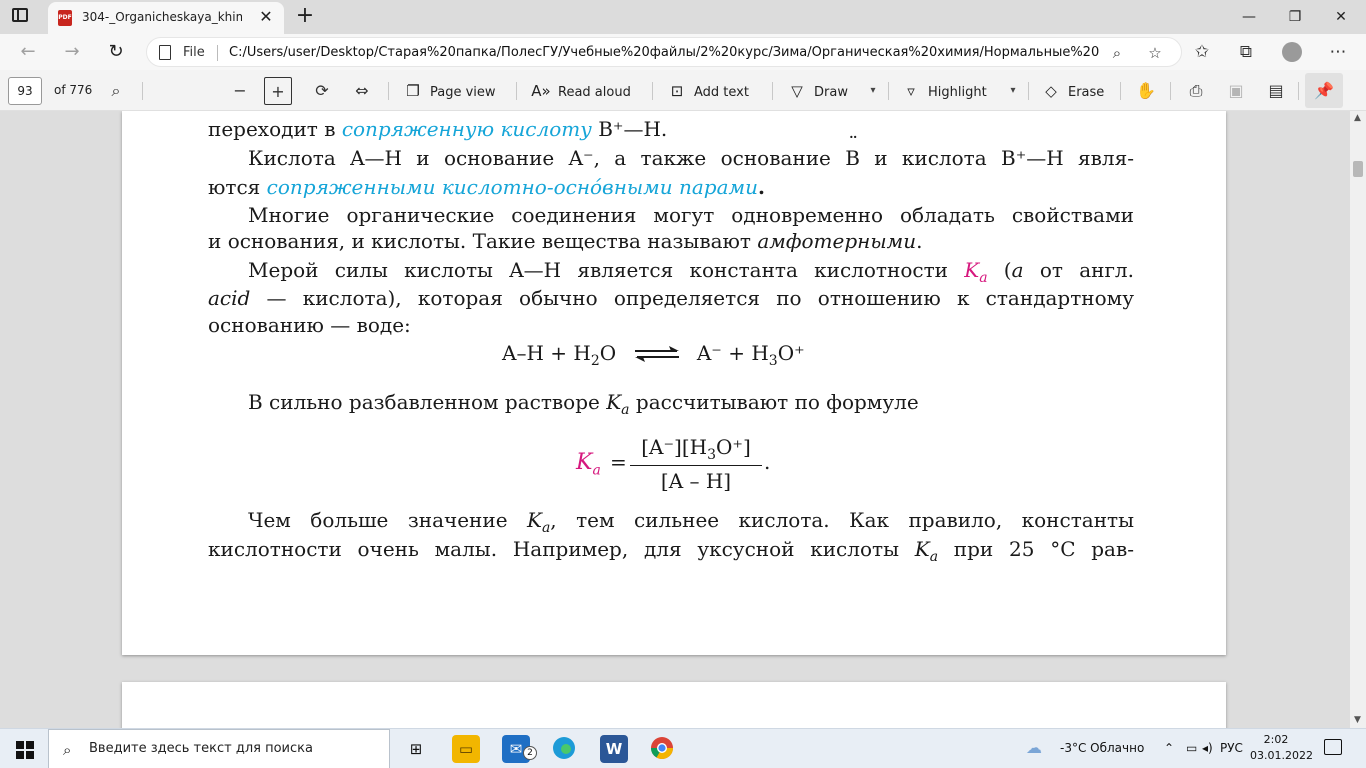  I want to click on taskbar-search-box: ⌕ Введите здесь текст для поиска, so click(219, 748).